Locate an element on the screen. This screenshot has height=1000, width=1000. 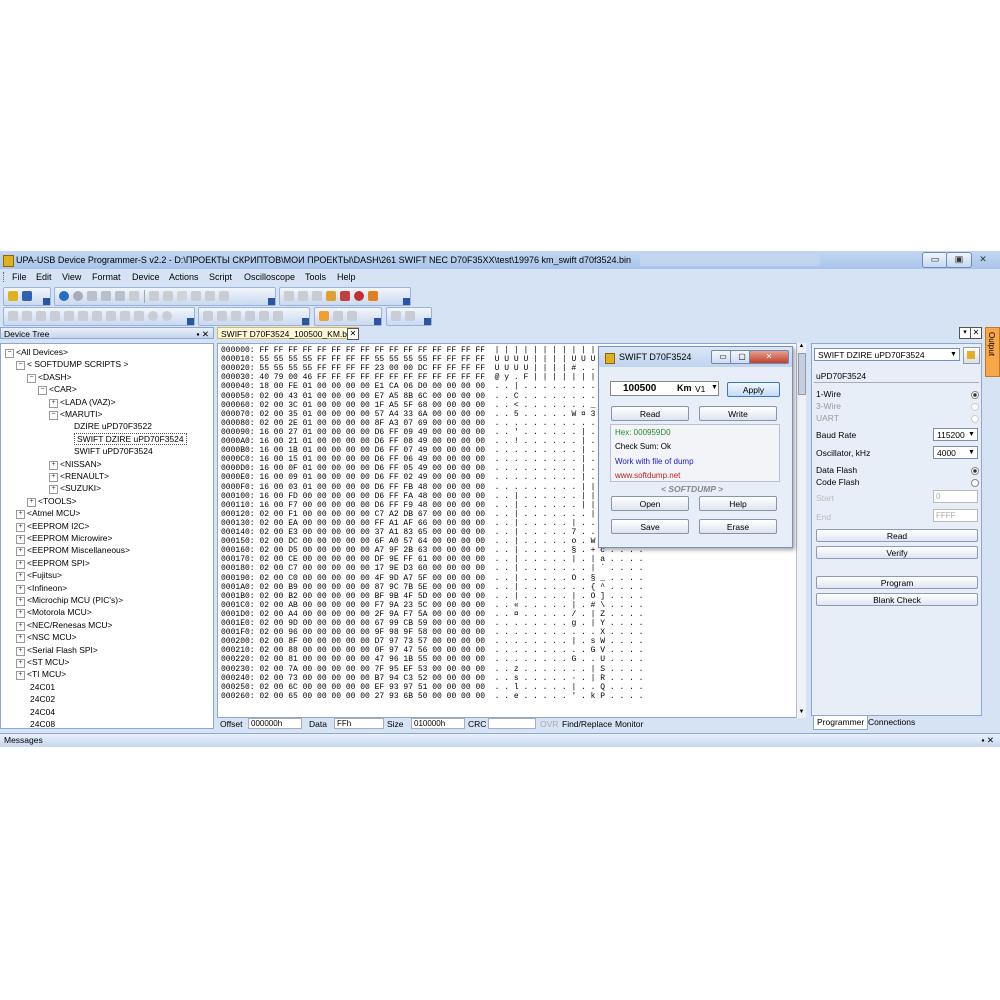
tree-node: <ST MCU> is located at coordinates (48, 662).